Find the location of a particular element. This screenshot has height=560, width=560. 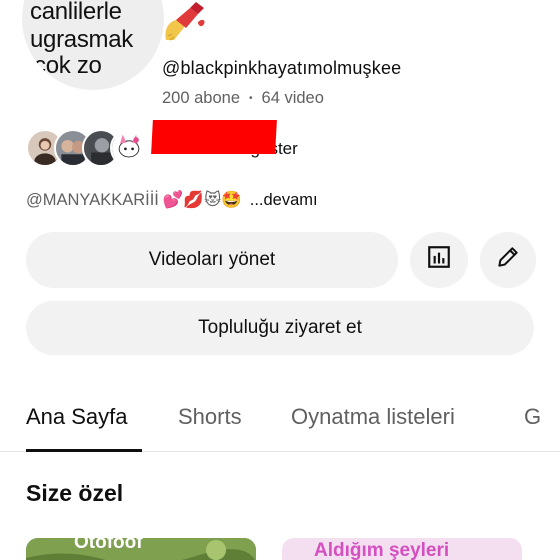

description-more-link: ...devamı is located at coordinates (284, 200).